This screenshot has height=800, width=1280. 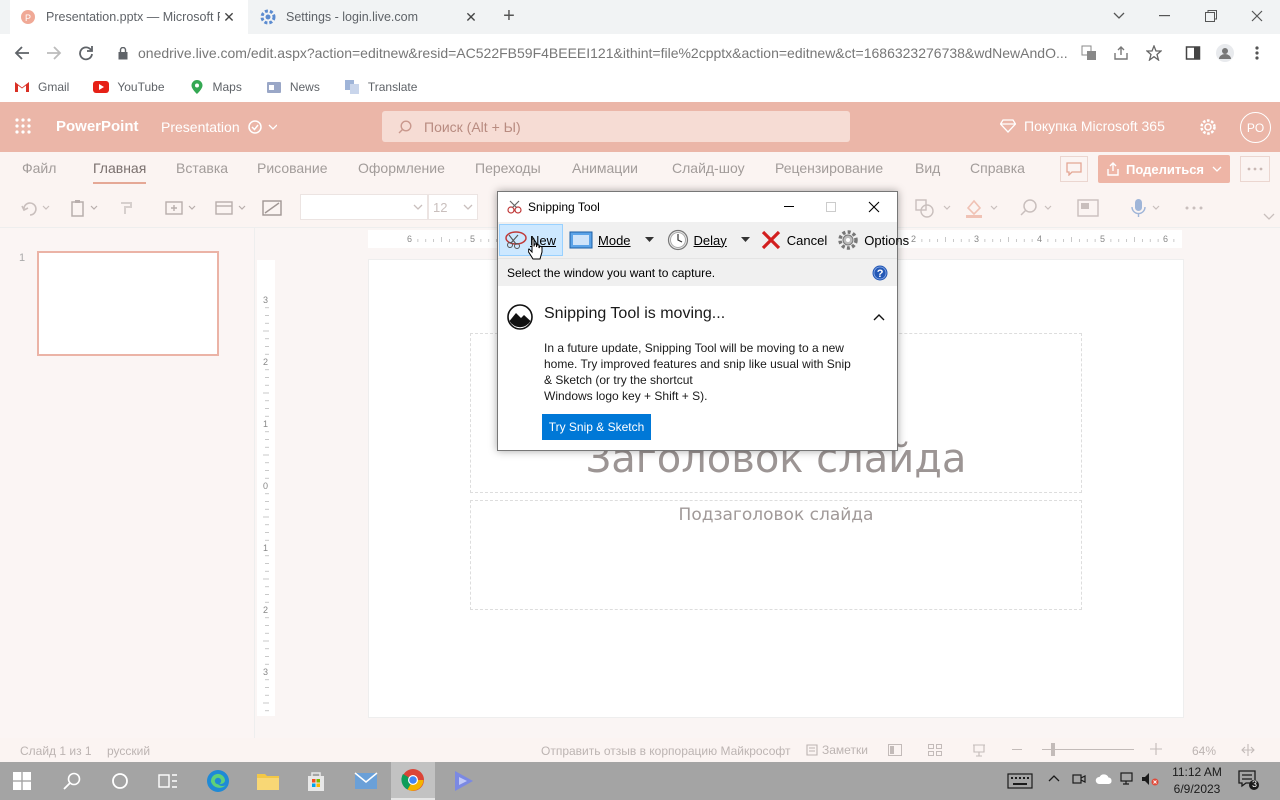 I want to click on language-indicator: русский, so click(x=128, y=751).